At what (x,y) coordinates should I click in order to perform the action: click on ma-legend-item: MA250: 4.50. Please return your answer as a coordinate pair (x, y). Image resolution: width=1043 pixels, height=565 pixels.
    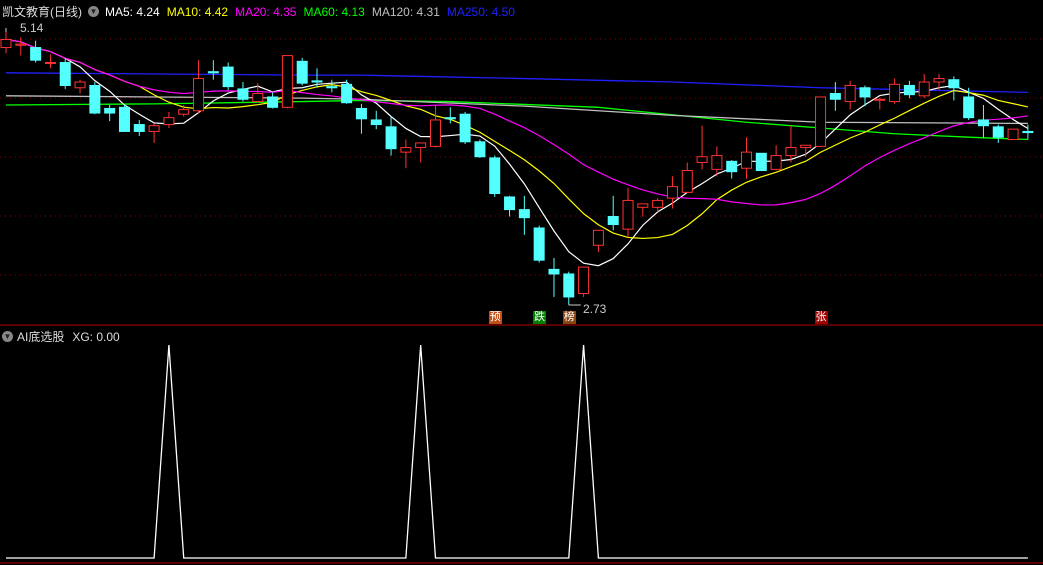
    Looking at the image, I should click on (480, 11).